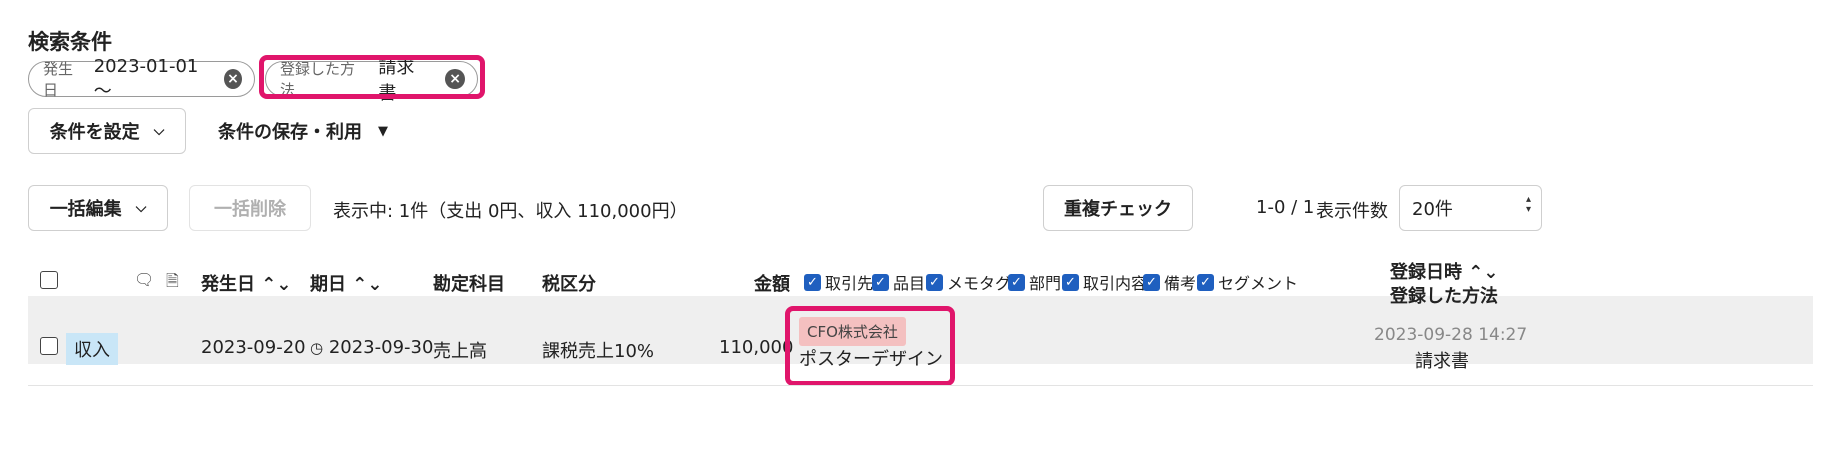  What do you see at coordinates (920, 385) in the screenshot?
I see `row-divider` at bounding box center [920, 385].